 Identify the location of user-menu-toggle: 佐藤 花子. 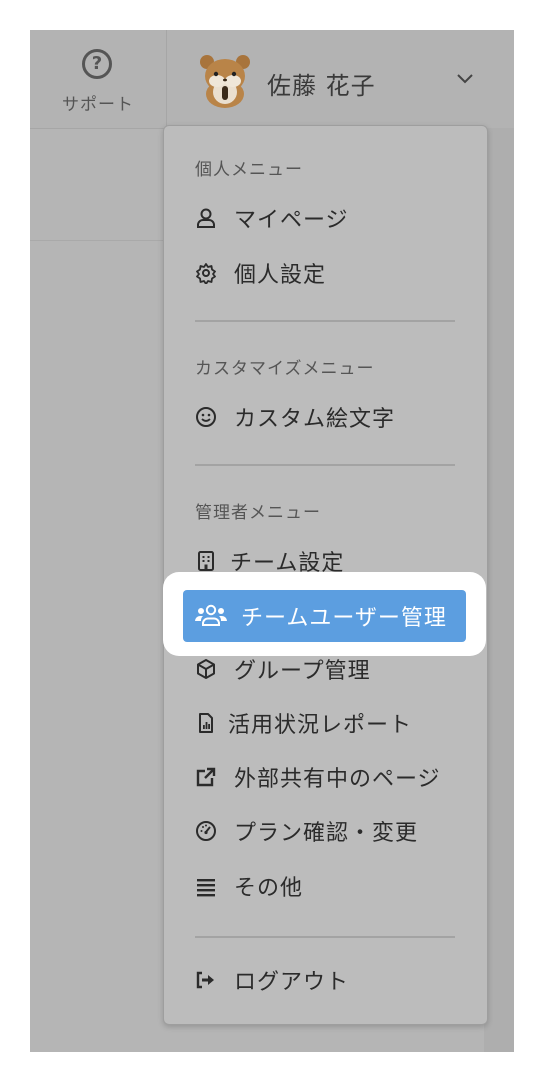
(340, 79).